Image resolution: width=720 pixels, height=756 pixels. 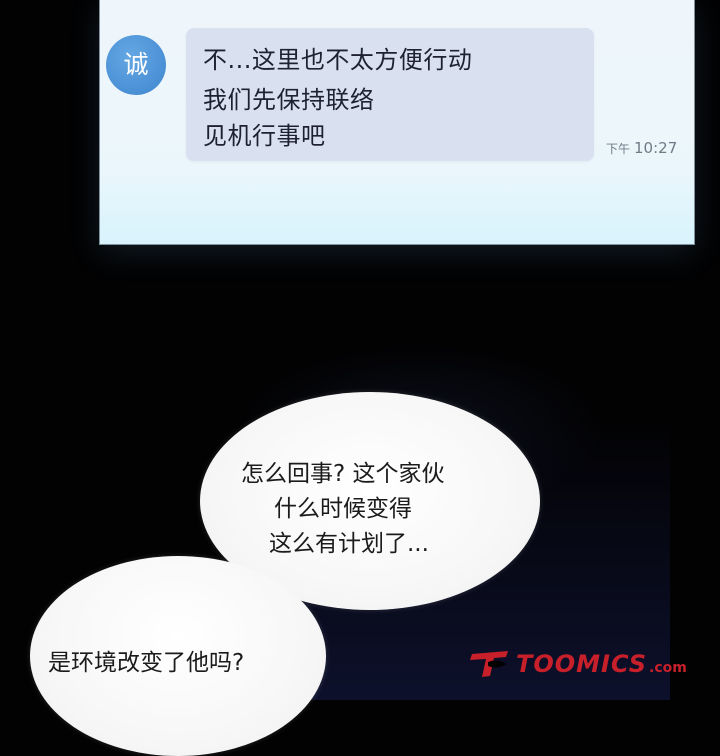 I want to click on speech-line: 怎么回事? 这个家伙, so click(x=343, y=474).